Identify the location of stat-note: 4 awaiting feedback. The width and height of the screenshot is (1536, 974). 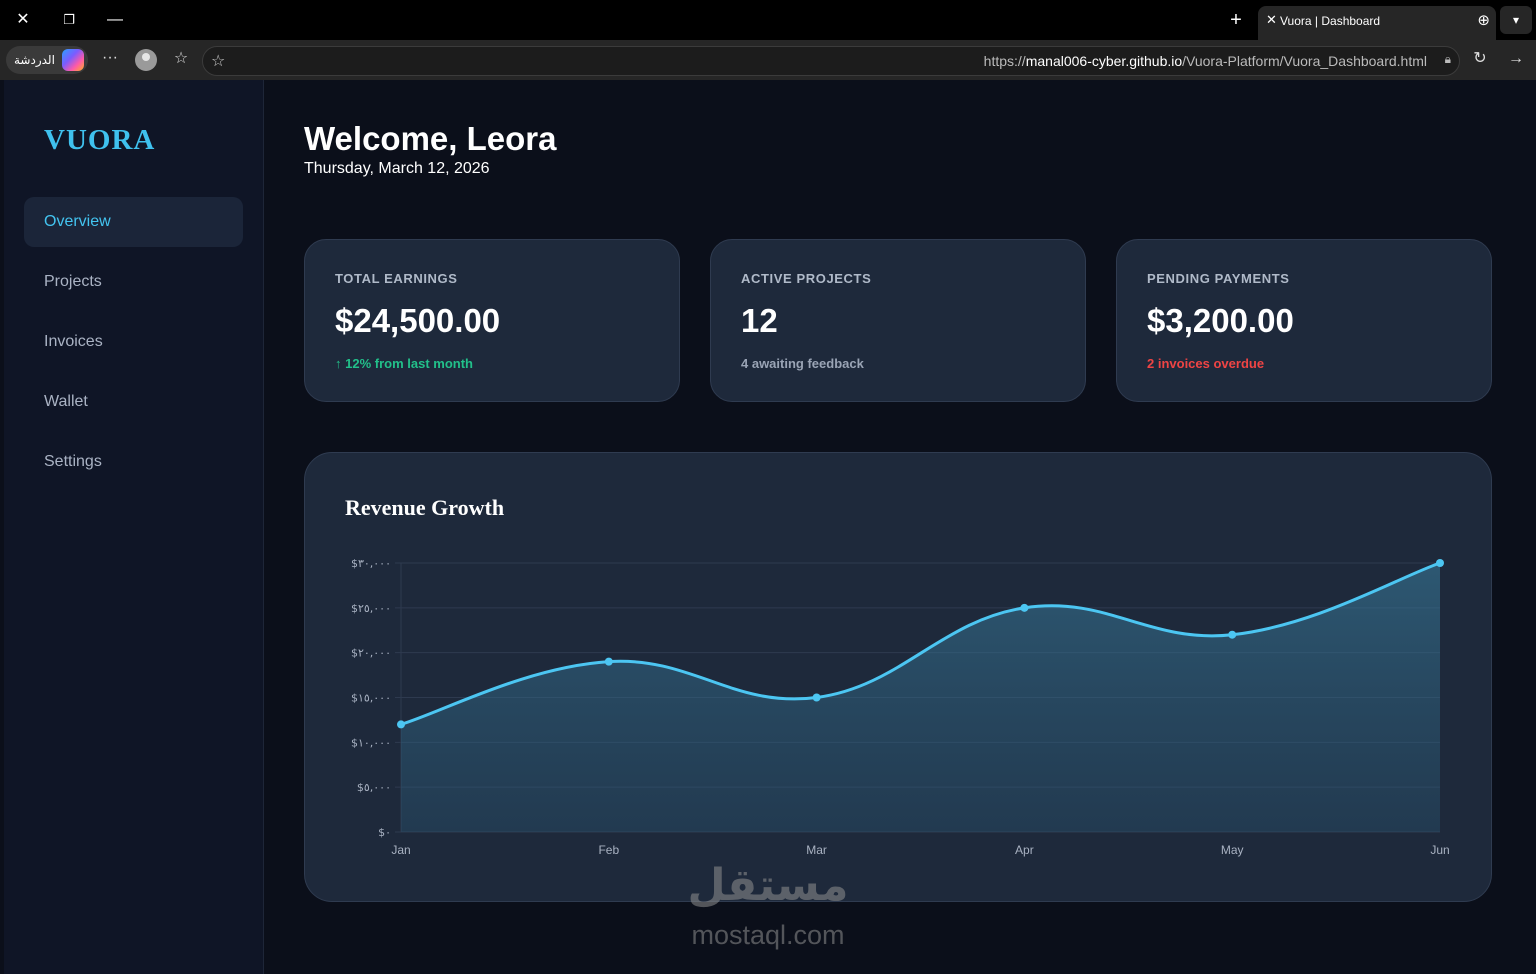
(802, 363).